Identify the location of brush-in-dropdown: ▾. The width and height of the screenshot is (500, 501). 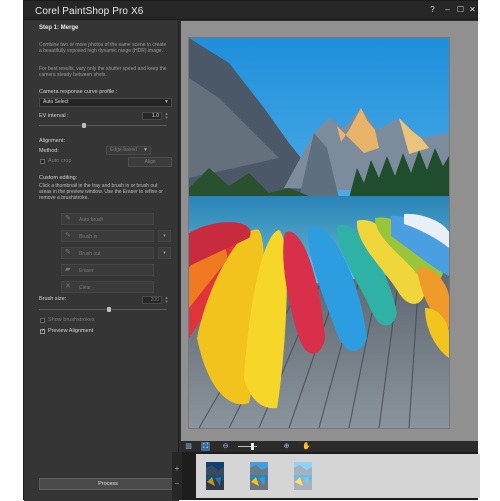
(164, 236).